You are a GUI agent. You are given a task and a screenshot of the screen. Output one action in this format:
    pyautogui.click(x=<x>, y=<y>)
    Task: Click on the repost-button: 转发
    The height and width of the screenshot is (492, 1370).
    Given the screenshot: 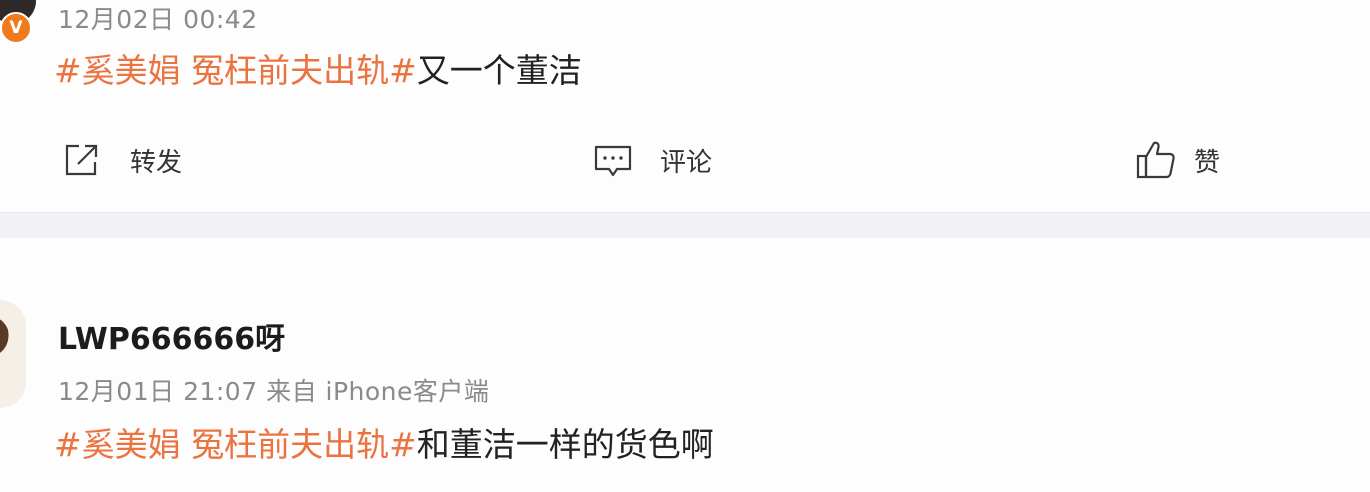 What is the action you would take?
    pyautogui.click(x=122, y=160)
    